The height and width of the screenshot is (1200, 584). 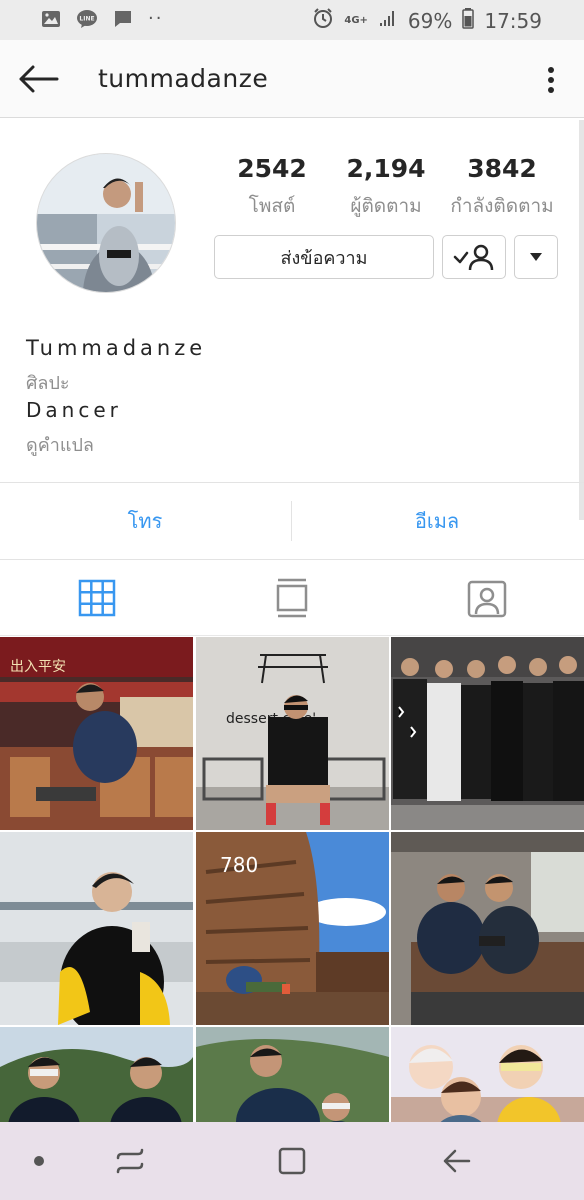 I want to click on posts-stat: 2542 โพสต์, so click(x=272, y=187).